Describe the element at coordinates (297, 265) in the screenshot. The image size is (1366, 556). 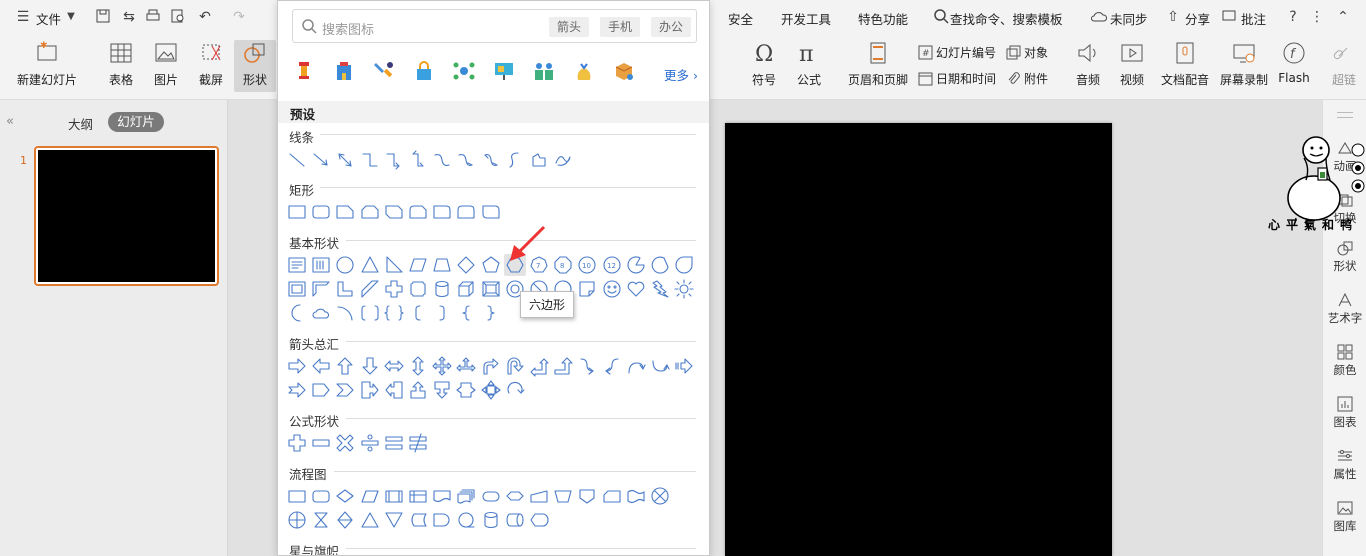
I see `shape-textbox-icon` at that location.